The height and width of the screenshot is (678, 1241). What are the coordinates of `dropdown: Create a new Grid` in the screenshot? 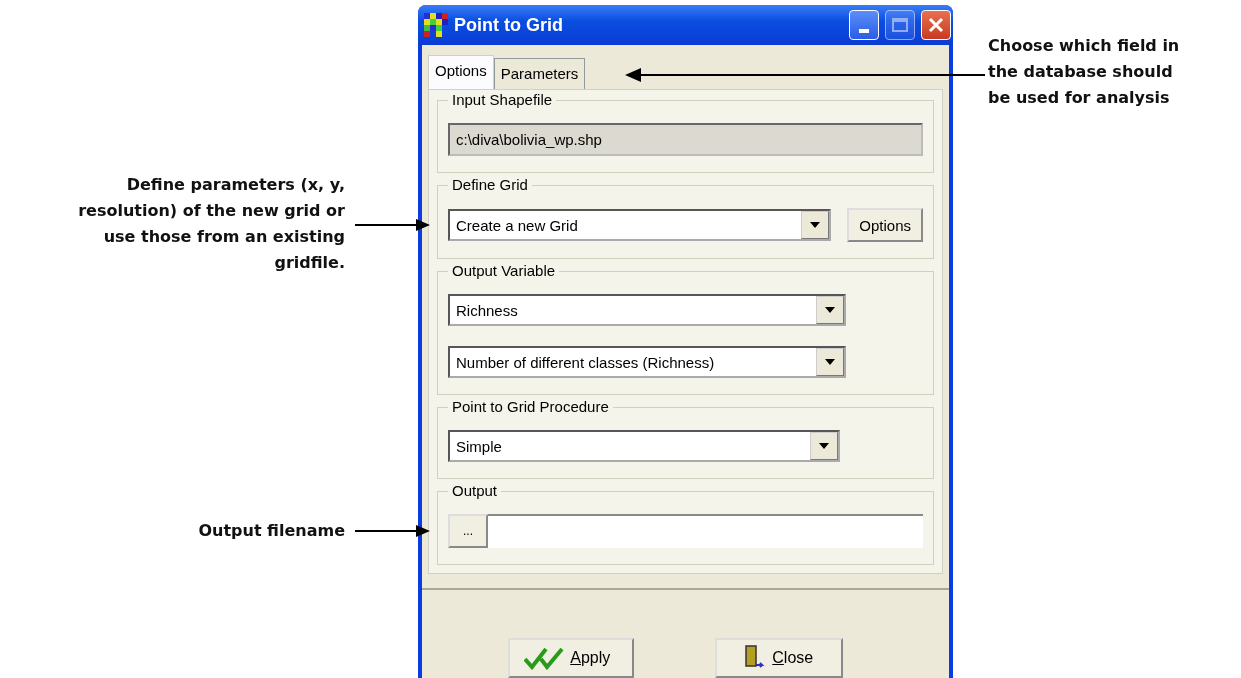 It's located at (640, 225).